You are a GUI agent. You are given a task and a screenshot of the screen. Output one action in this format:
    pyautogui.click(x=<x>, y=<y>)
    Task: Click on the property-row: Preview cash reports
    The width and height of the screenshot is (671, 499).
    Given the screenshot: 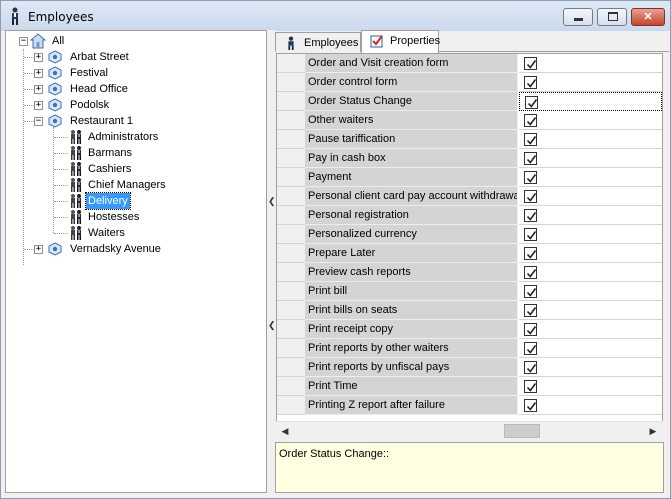 What is the action you would take?
    pyautogui.click(x=469, y=272)
    